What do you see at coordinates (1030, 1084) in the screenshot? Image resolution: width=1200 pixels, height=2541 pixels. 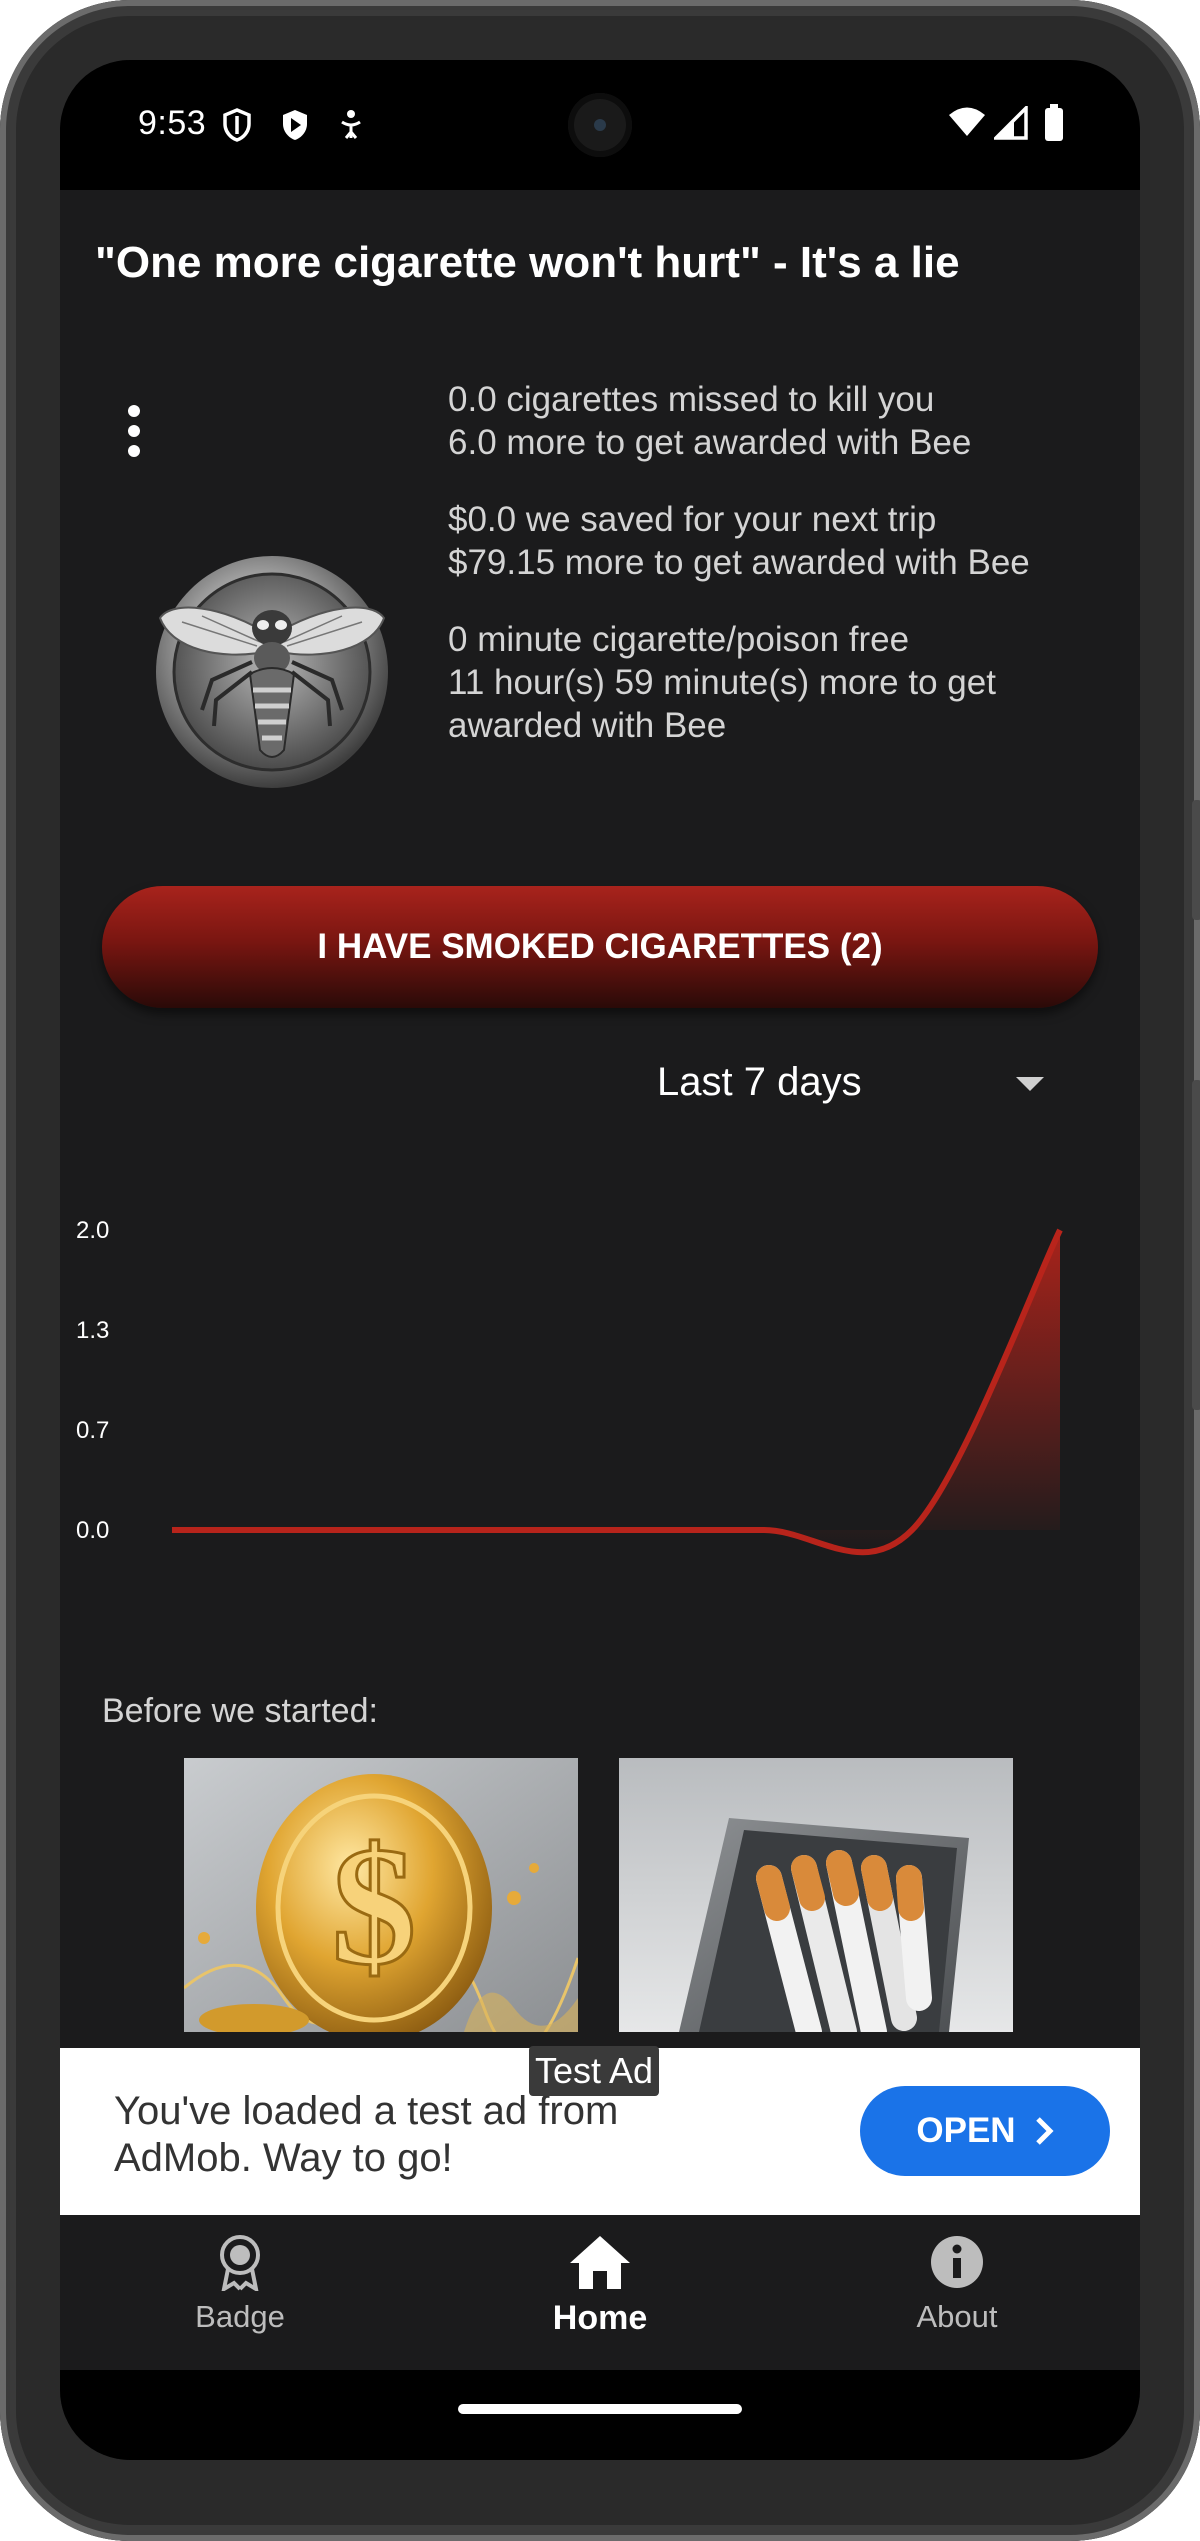 I see `chevron-down-icon` at bounding box center [1030, 1084].